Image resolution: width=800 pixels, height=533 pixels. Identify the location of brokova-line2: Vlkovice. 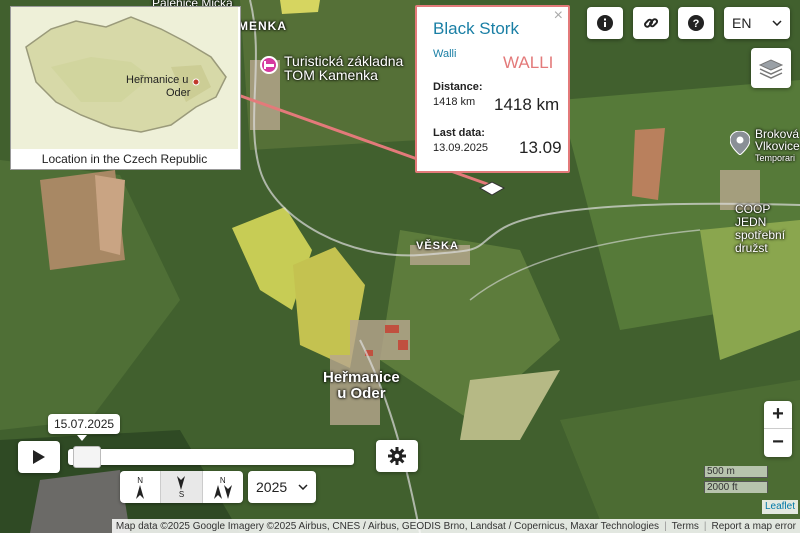
(777, 146).